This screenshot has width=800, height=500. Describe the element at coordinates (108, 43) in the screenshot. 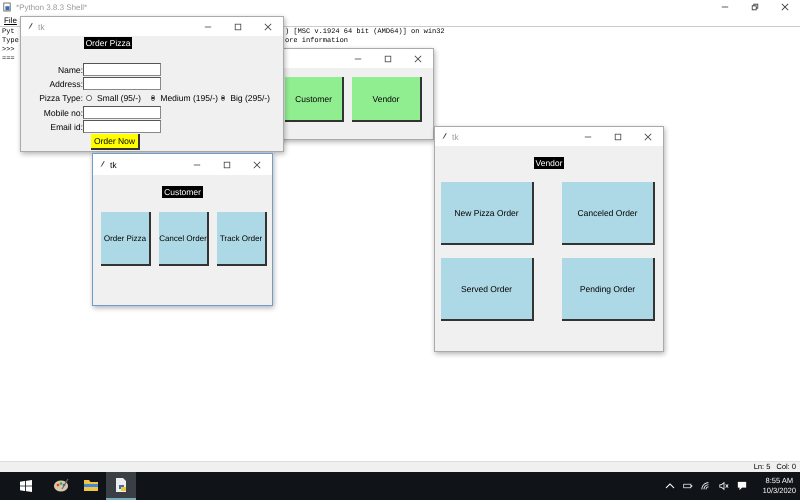

I see `form-heading: Order Pizza` at that location.